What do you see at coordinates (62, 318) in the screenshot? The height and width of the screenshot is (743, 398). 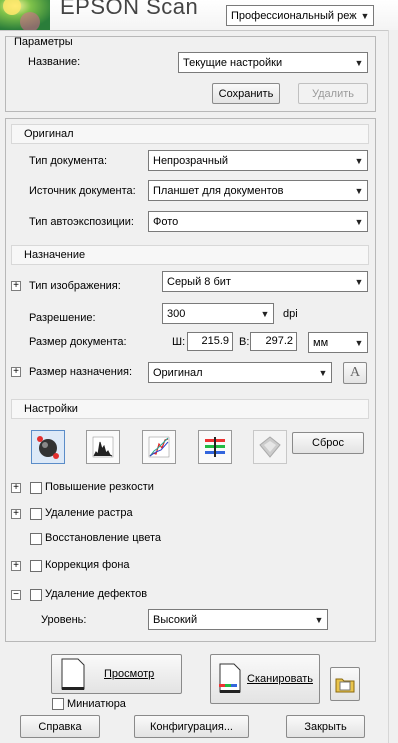 I see `resolution-label: Разрешение:` at bounding box center [62, 318].